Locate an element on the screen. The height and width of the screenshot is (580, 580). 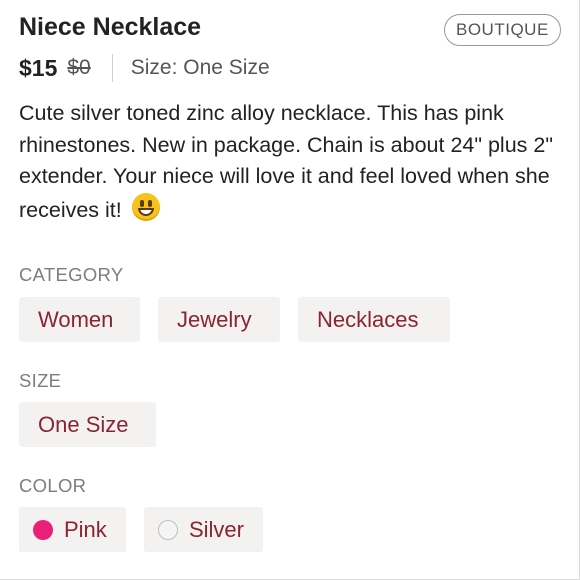
color-chip-silver: Silver is located at coordinates (203, 529).